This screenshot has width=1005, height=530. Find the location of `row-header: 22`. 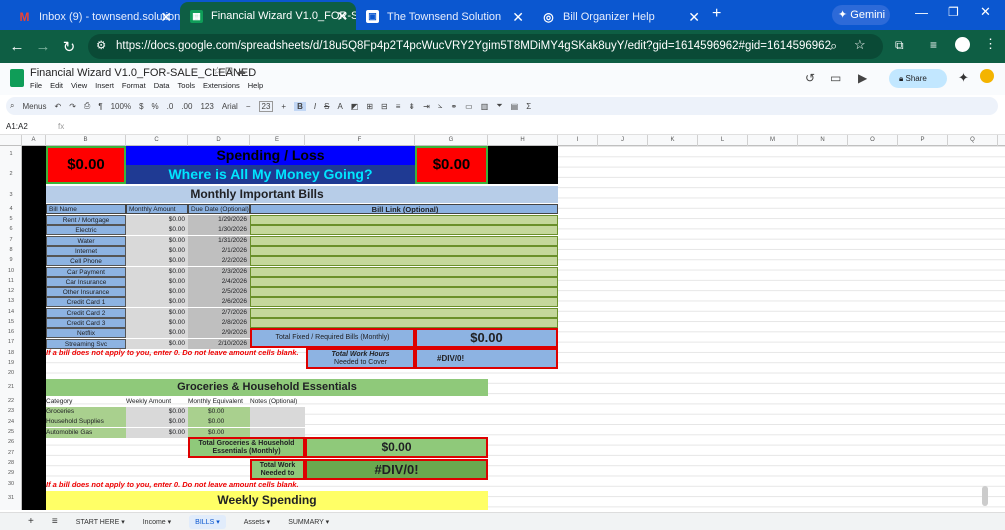

row-header: 22 is located at coordinates (11, 401).